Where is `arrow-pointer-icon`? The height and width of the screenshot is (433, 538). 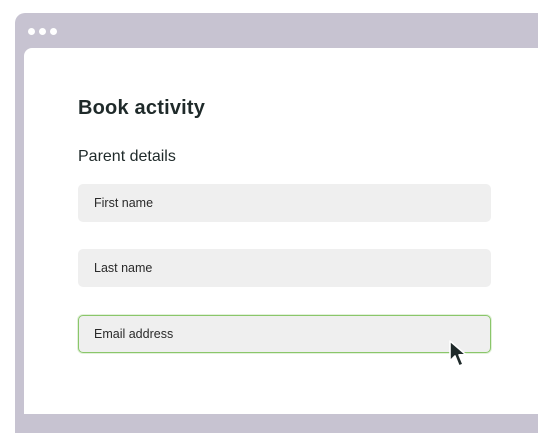 arrow-pointer-icon is located at coordinates (458, 353).